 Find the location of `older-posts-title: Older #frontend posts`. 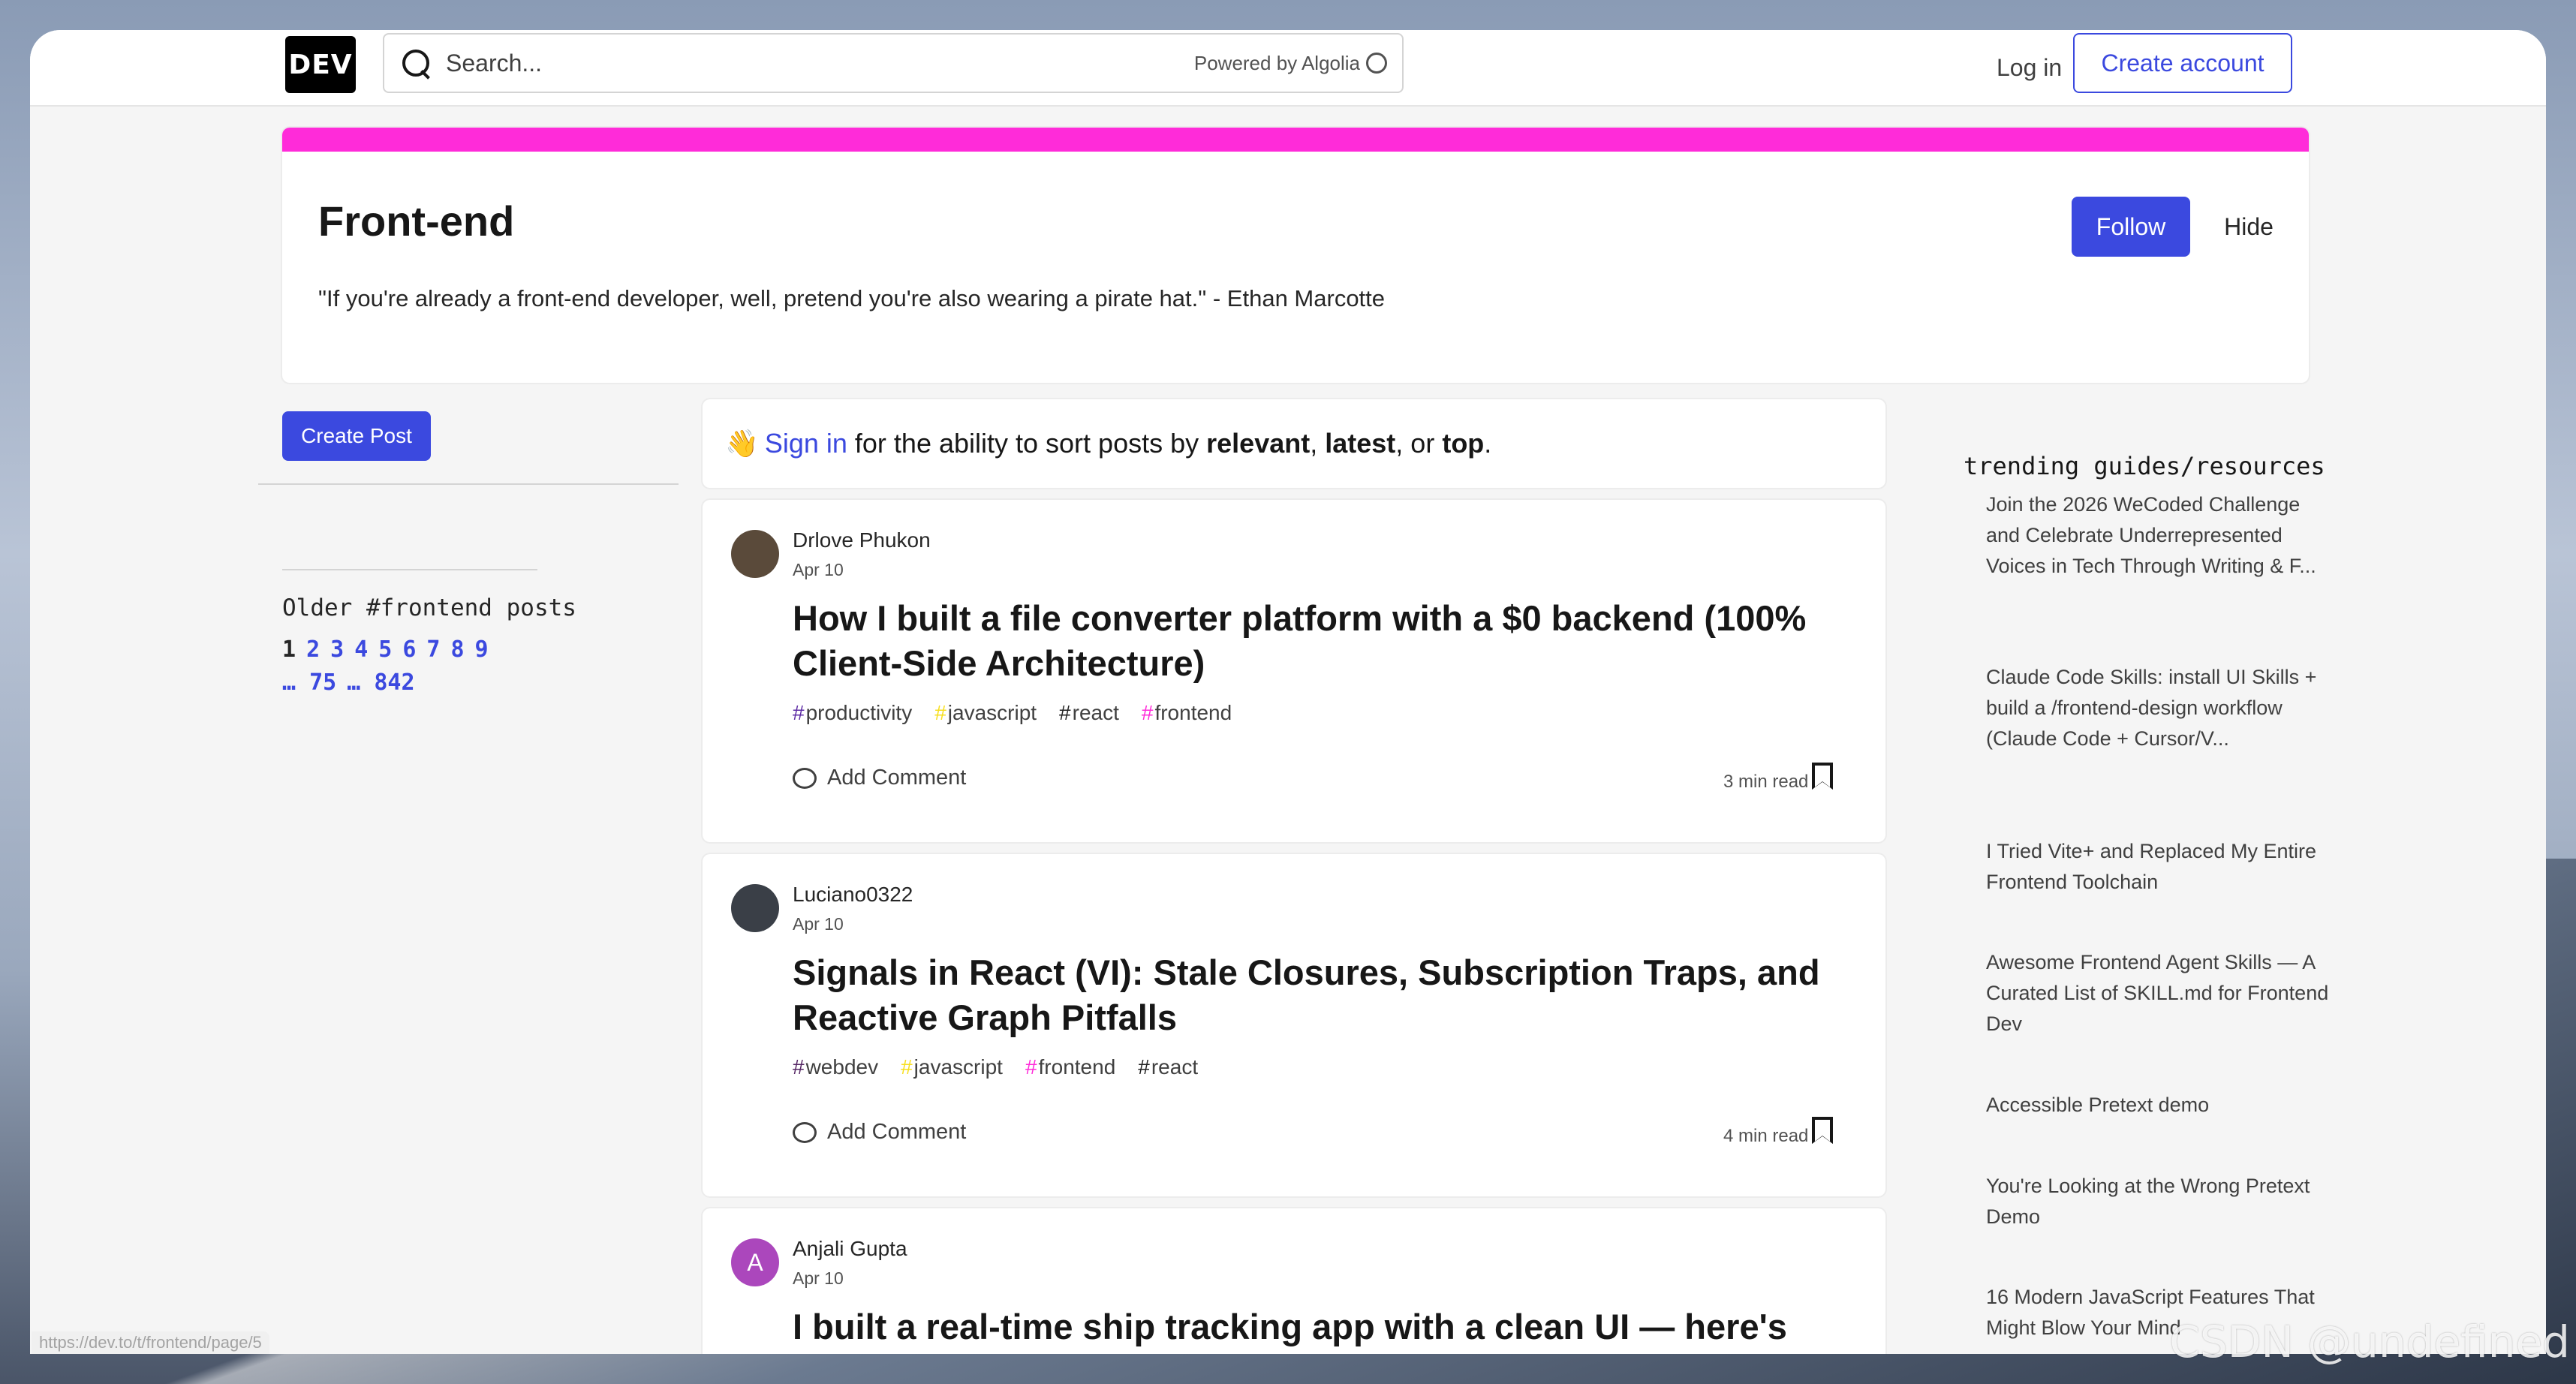

older-posts-title: Older #frontend posts is located at coordinates (429, 607).